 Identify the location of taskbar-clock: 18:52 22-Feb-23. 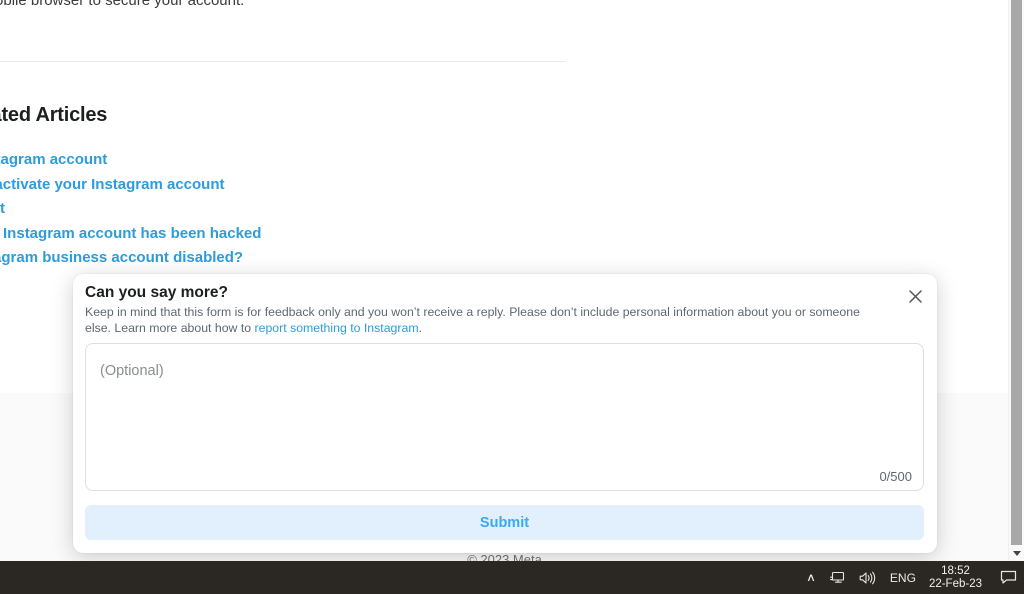
(957, 577).